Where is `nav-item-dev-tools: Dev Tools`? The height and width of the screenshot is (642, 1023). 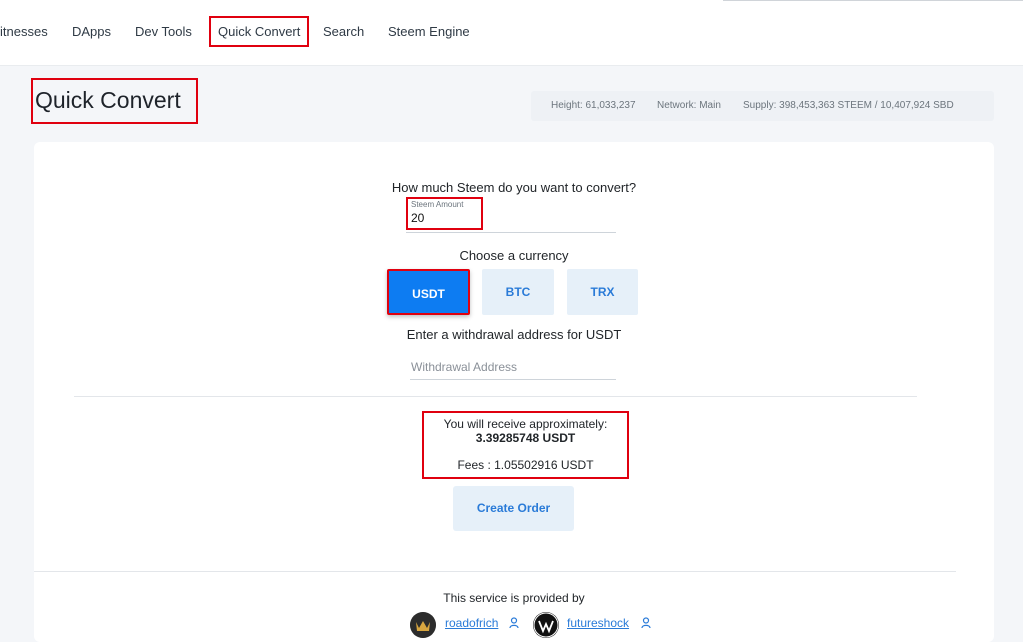
nav-item-dev-tools: Dev Tools is located at coordinates (163, 31).